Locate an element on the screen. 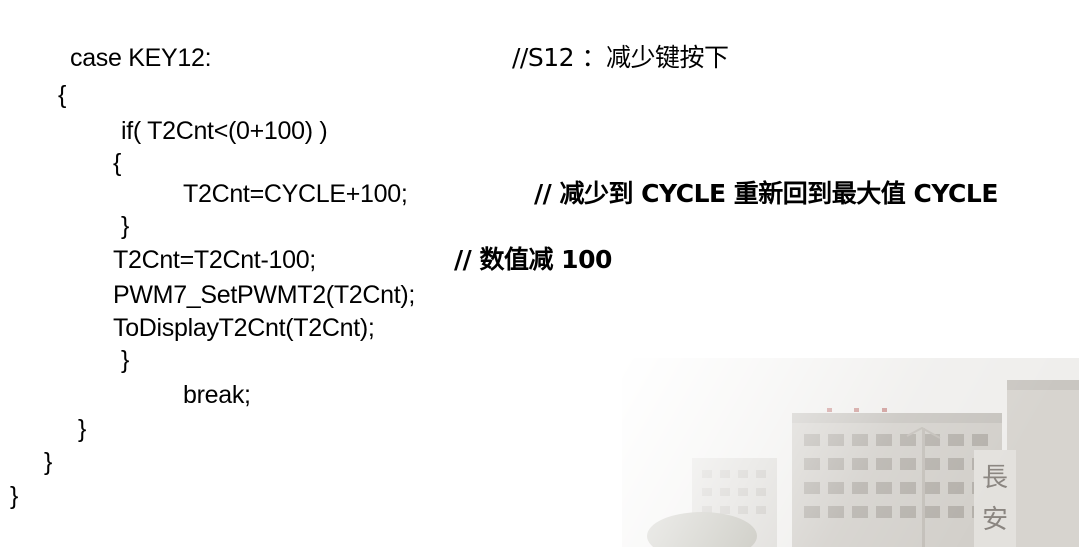 The image size is (1079, 547). code-line-case: case KEY12: is located at coordinates (141, 58).